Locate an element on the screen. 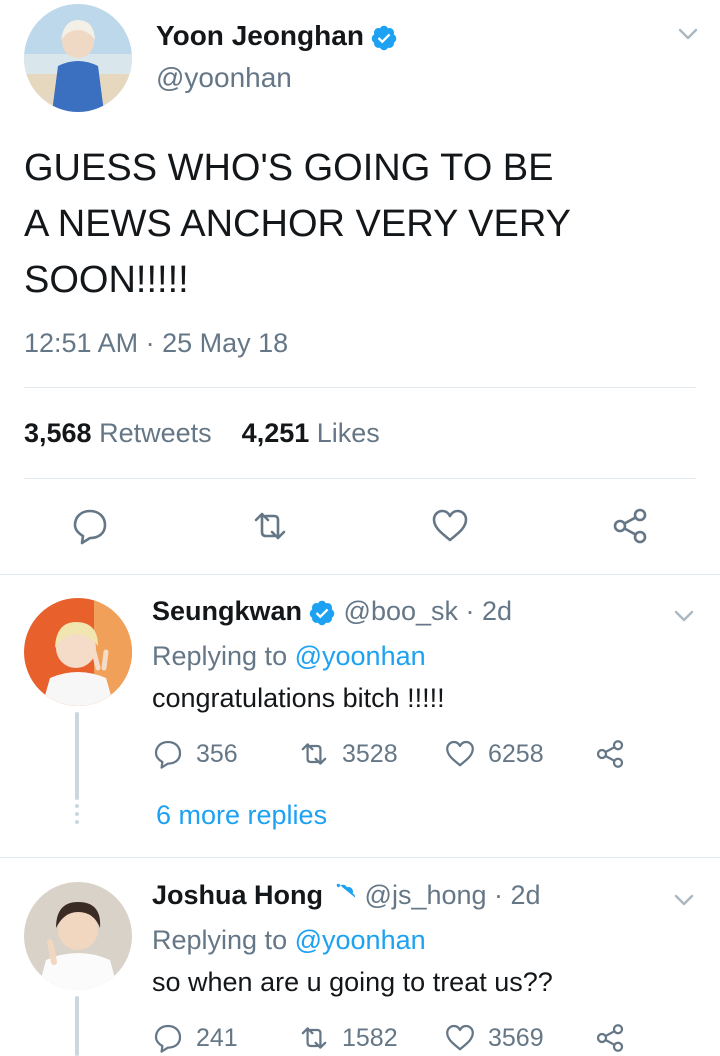  reply-author-handle: @boo_sk is located at coordinates (401, 611).